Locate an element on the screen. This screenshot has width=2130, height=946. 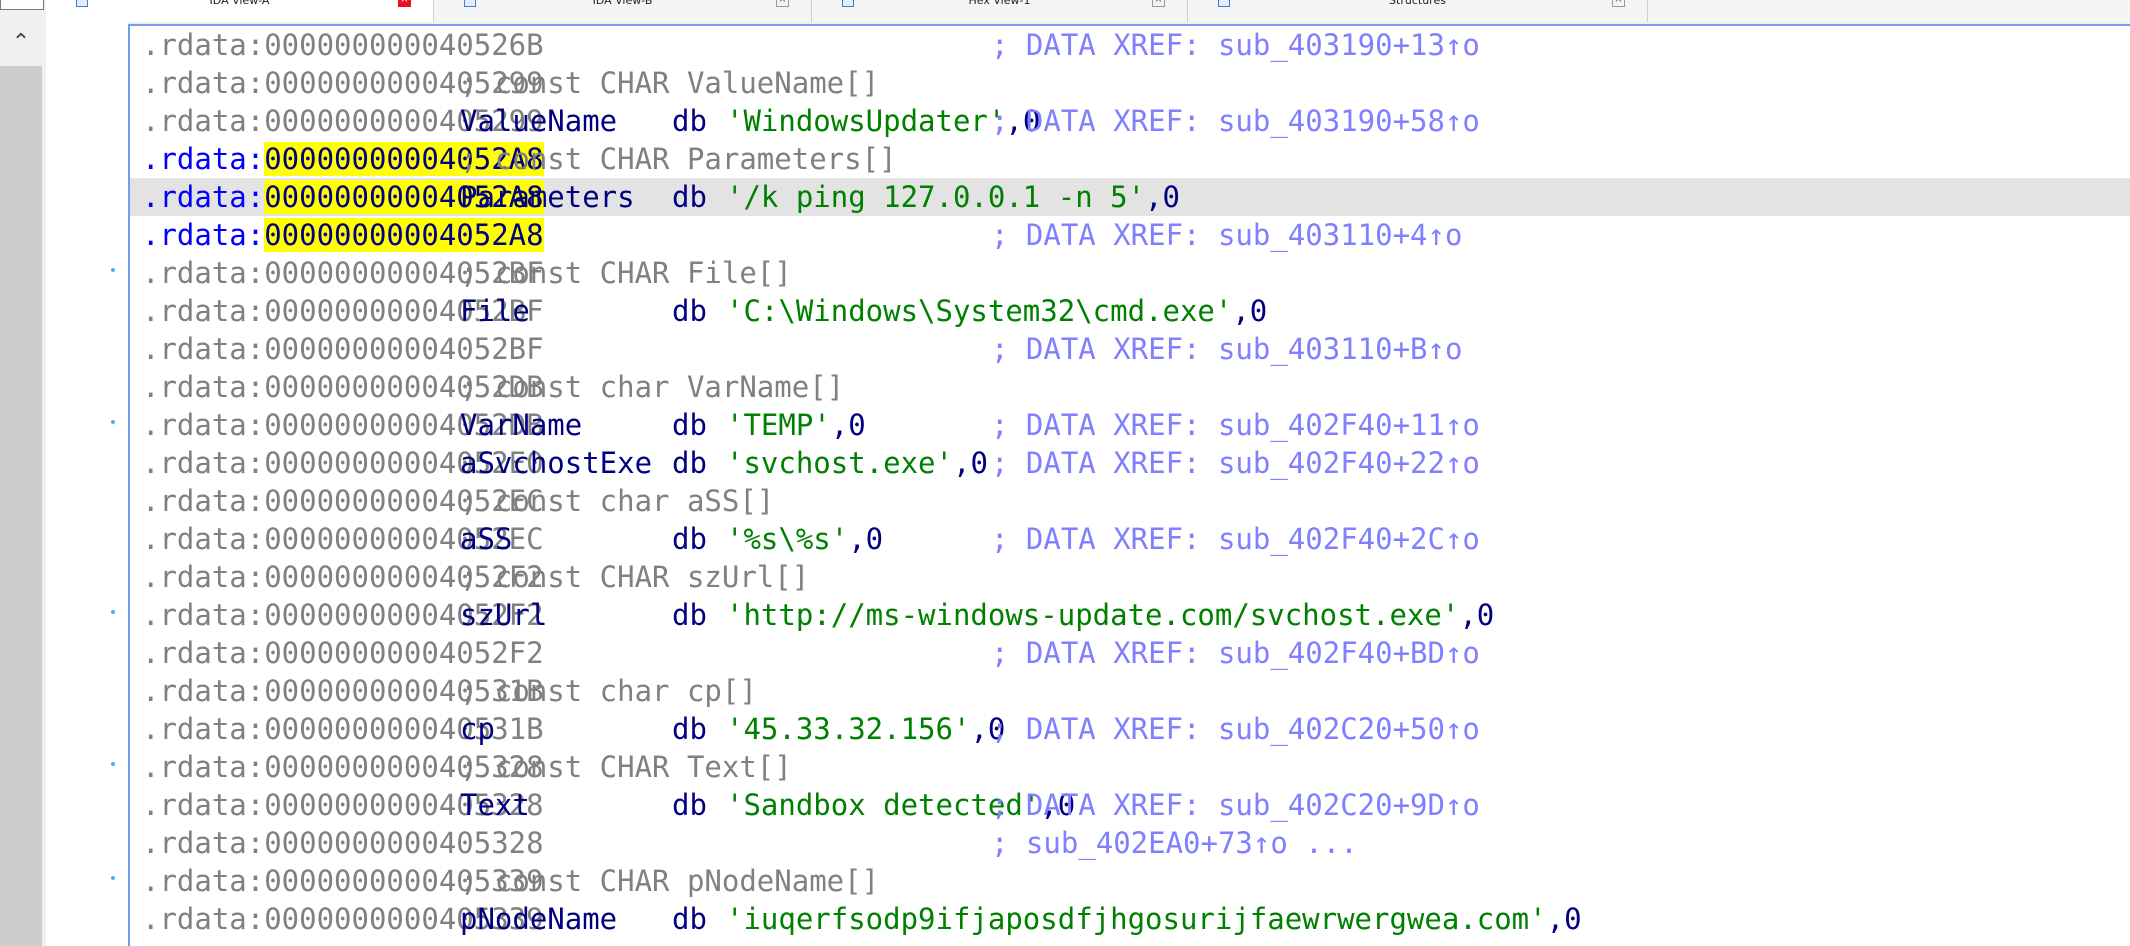
xref-comment: ; DATA XREF: sub_402F40+11↑o is located at coordinates (1235, 425).